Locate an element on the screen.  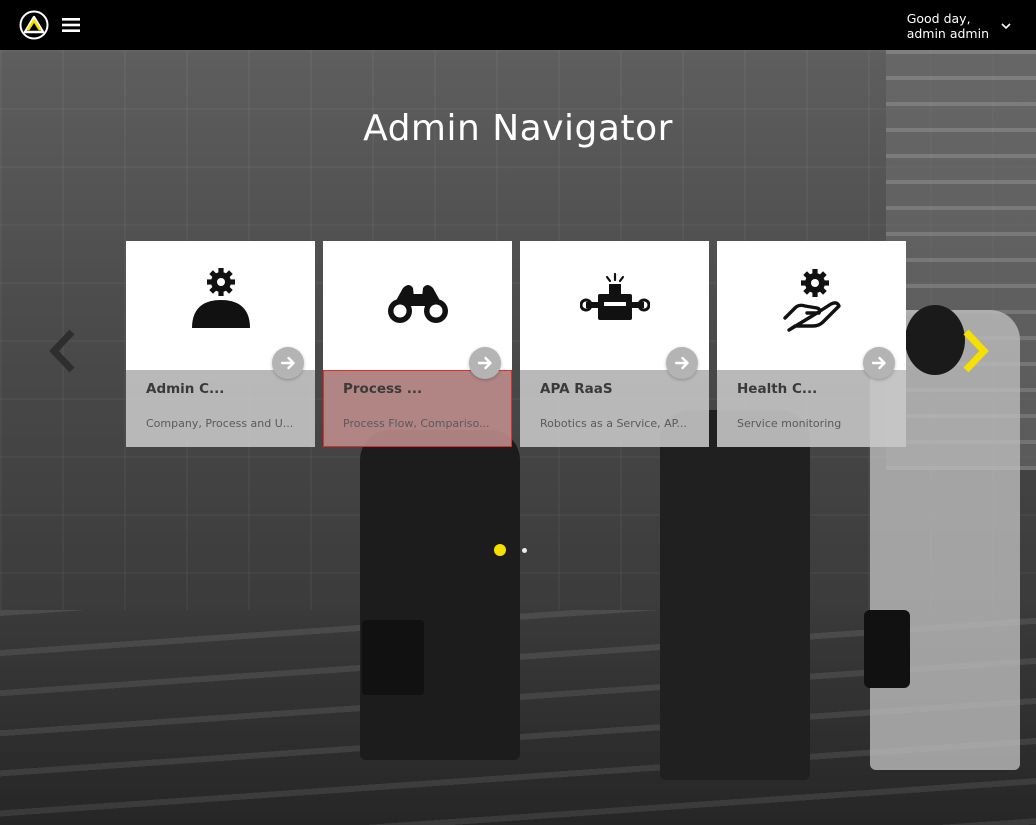
chevron-left-icon is located at coordinates (63, 351).